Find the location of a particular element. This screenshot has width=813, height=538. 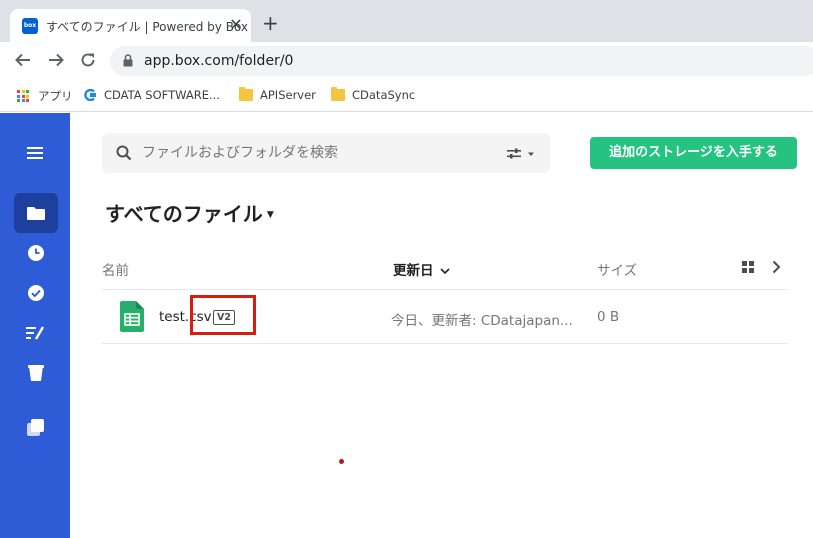

sidebar is located at coordinates (35, 325).